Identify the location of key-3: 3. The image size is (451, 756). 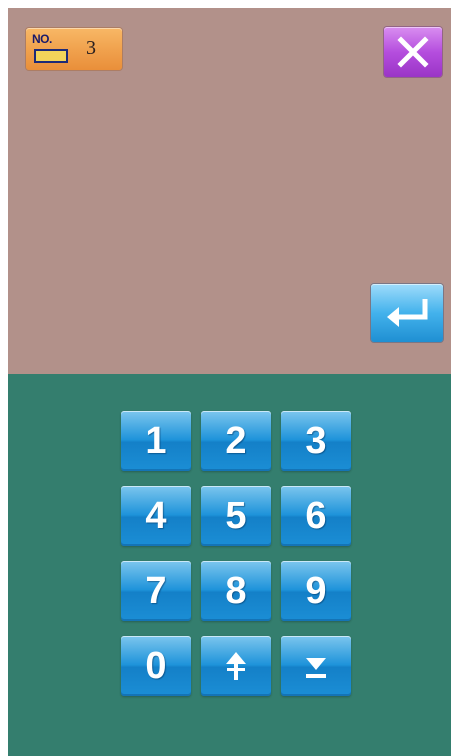
(316, 441).